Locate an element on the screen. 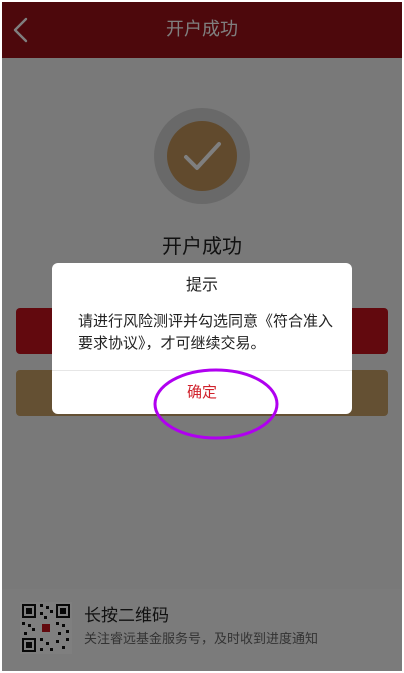 This screenshot has height=673, width=404. dialog-title: 提示 is located at coordinates (201, 284).